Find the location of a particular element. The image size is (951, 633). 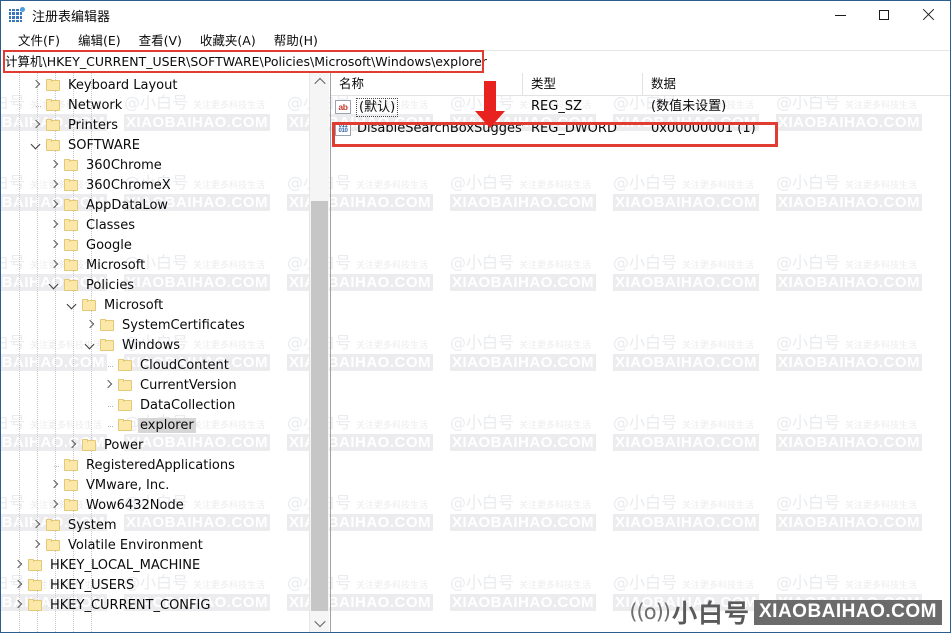

scroll-down-button is located at coordinates (319, 623).